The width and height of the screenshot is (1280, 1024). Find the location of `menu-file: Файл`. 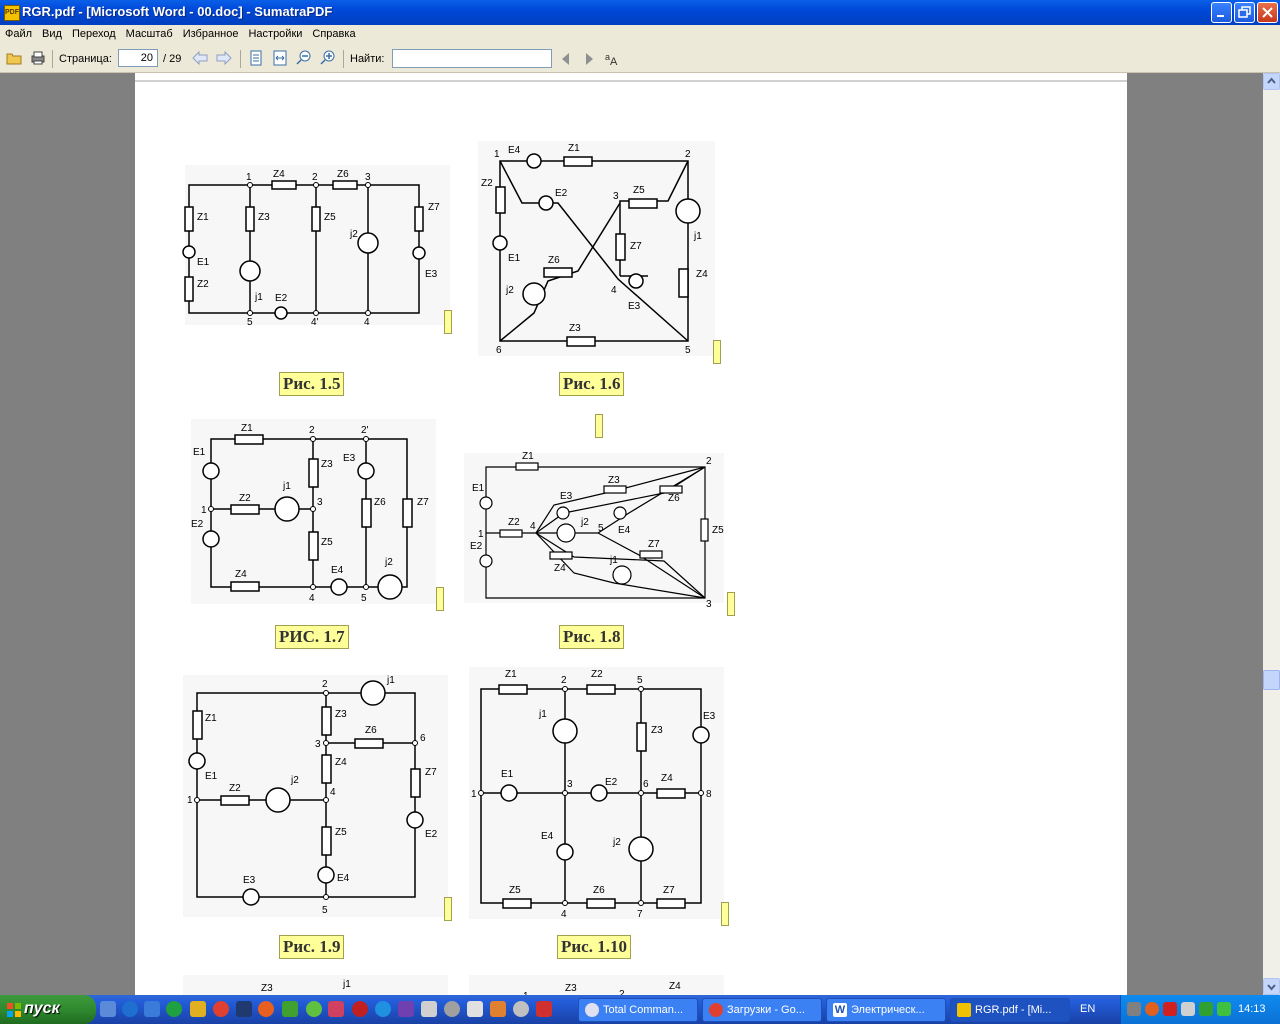

menu-file: Файл is located at coordinates (18, 32).